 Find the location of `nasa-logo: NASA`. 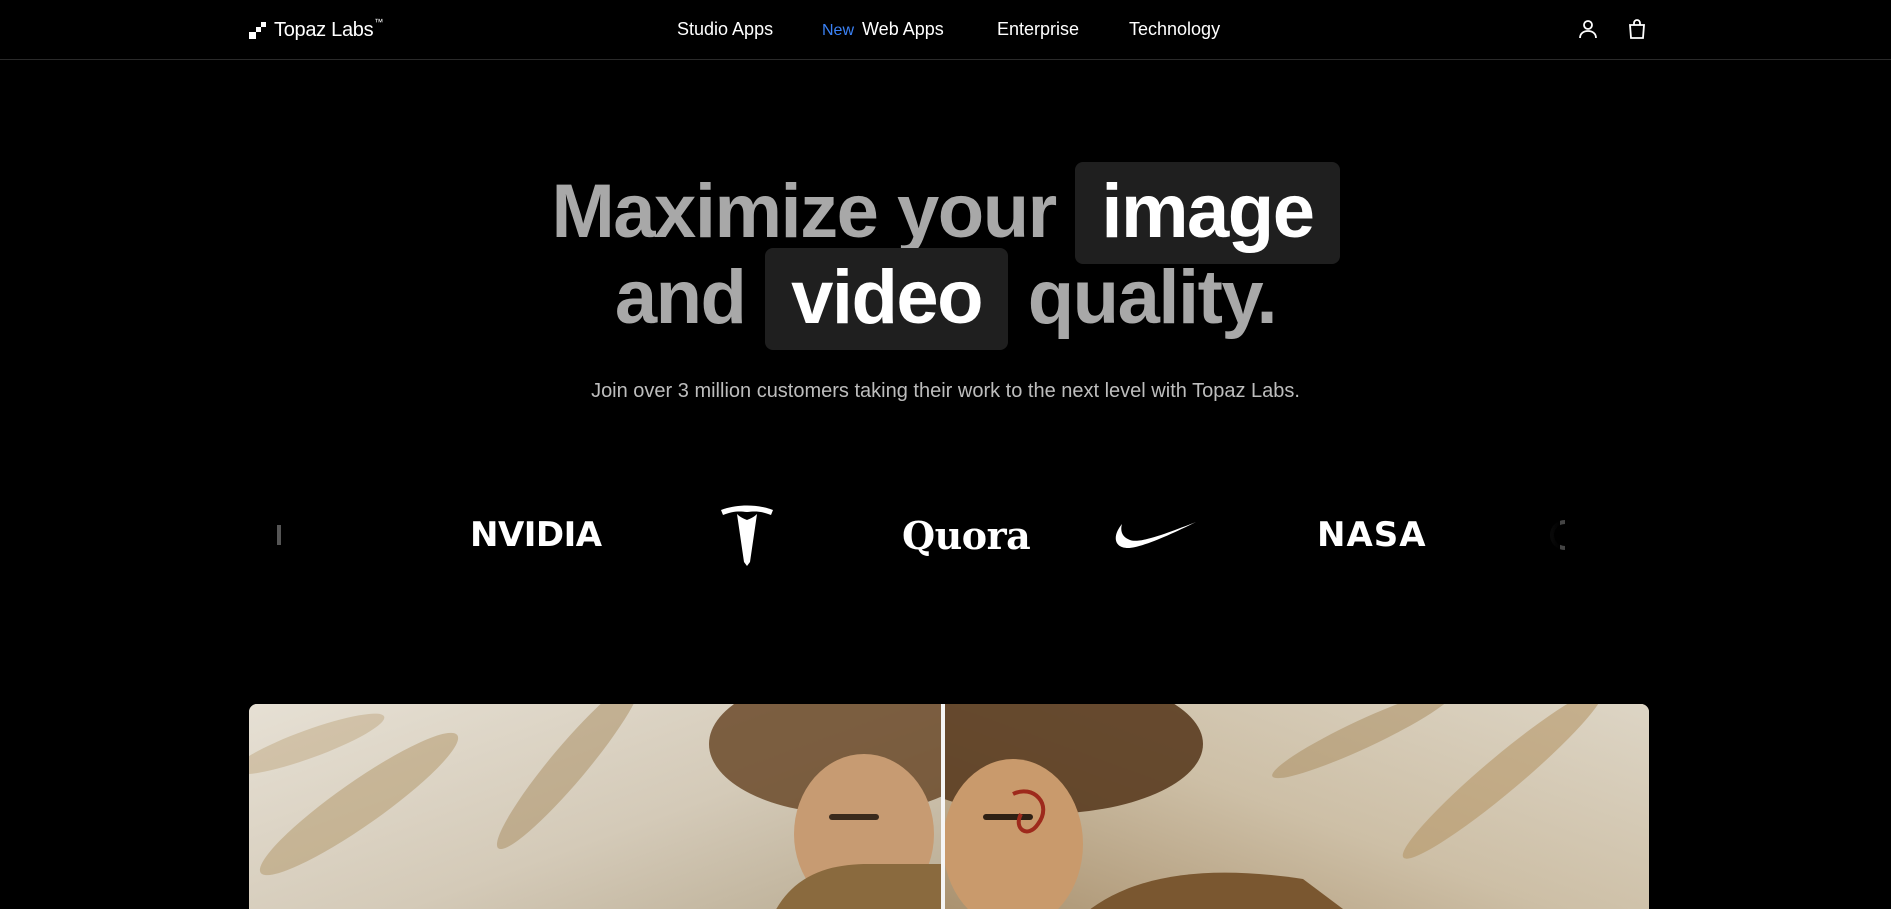

nasa-logo: NASA is located at coordinates (1372, 535).